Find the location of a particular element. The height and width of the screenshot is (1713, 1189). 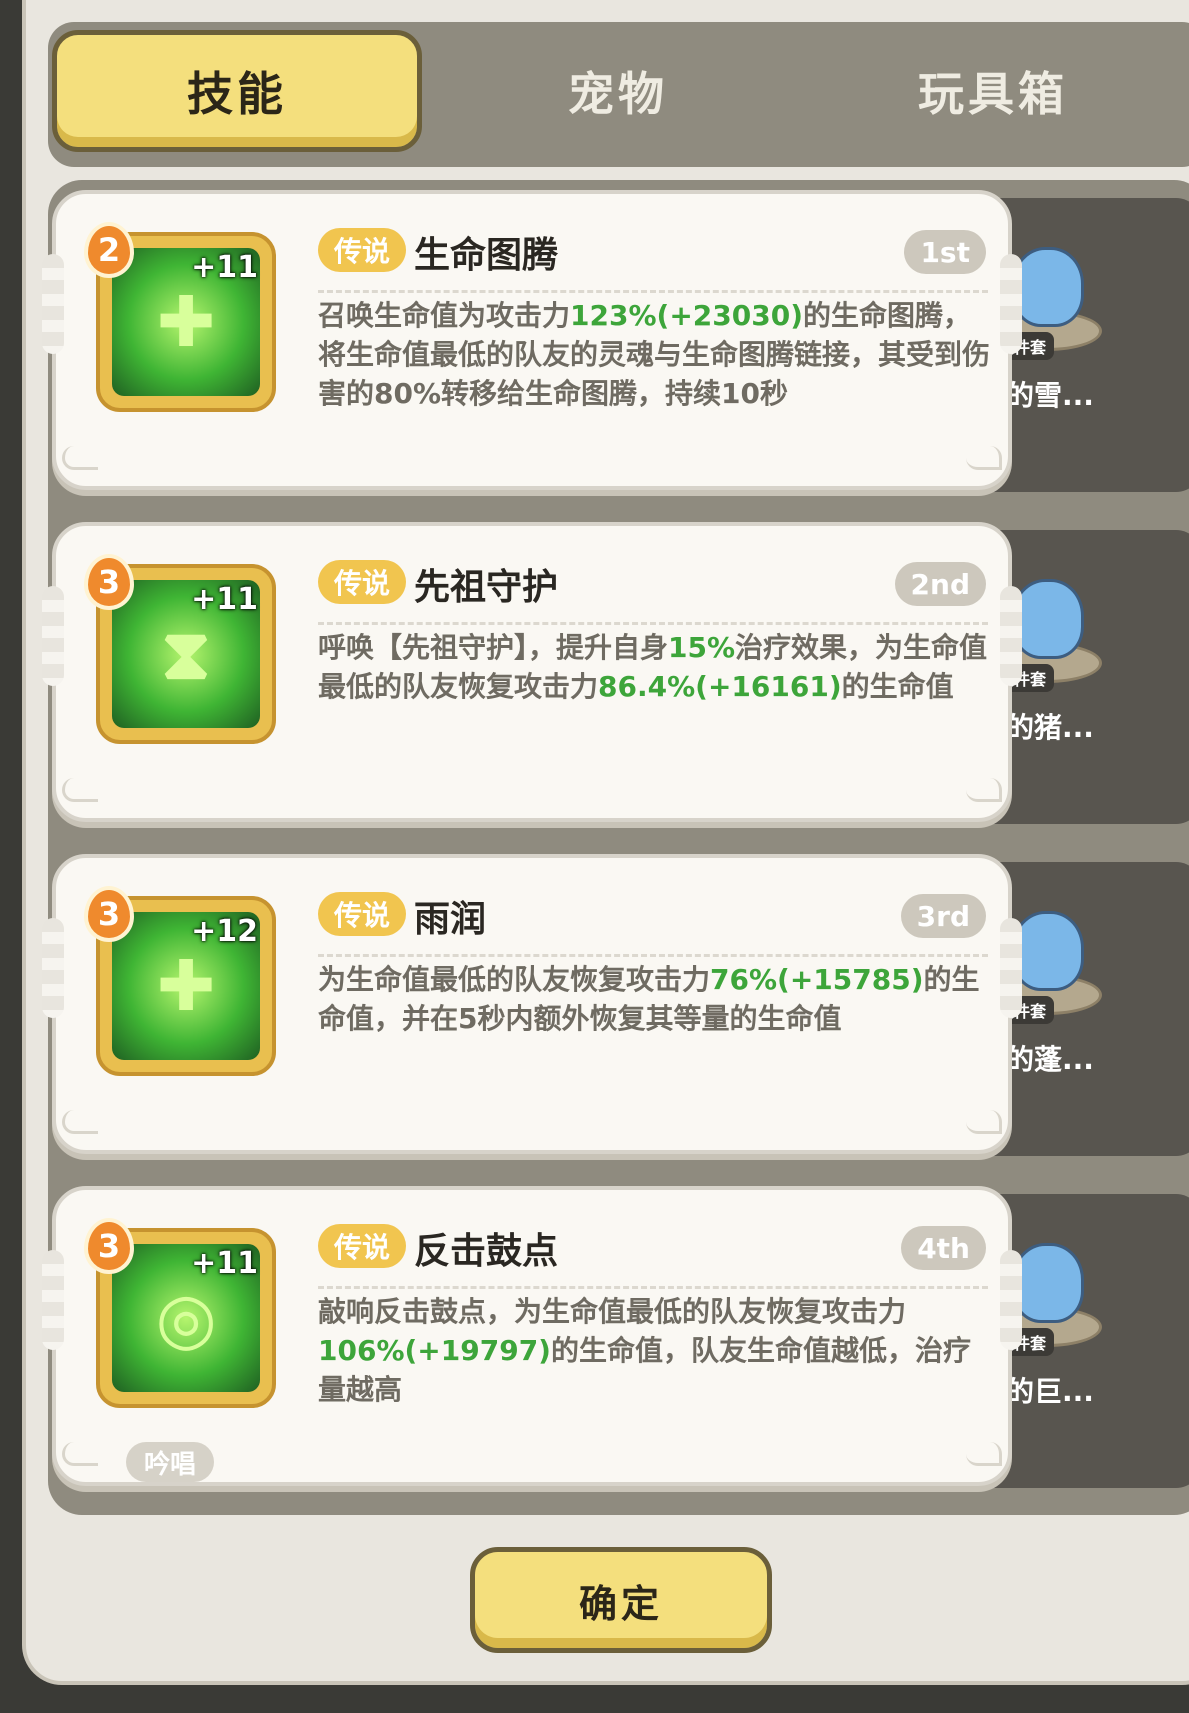

tab-skills: 技能 is located at coordinates (237, 91).